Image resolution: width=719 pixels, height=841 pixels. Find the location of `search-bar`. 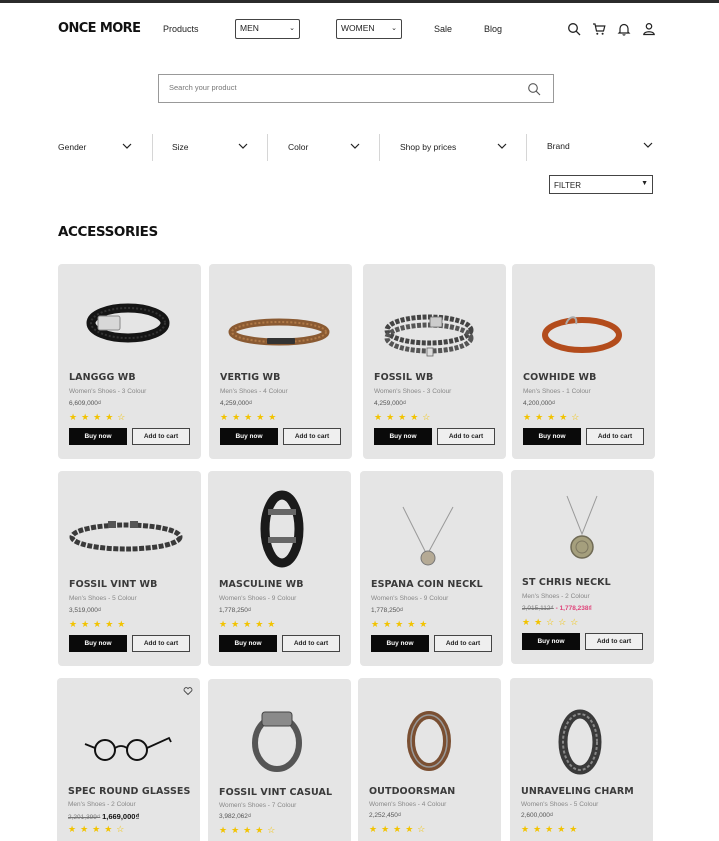

search-bar is located at coordinates (356, 88).